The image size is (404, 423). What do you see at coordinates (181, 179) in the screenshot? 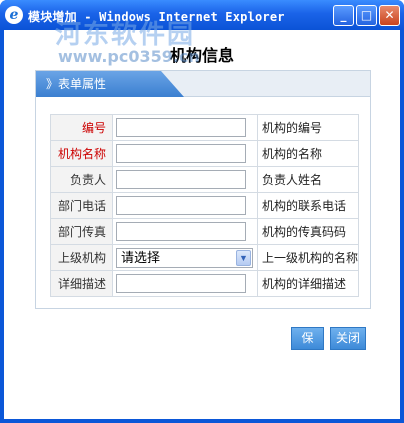
I see `manager-input` at bounding box center [181, 179].